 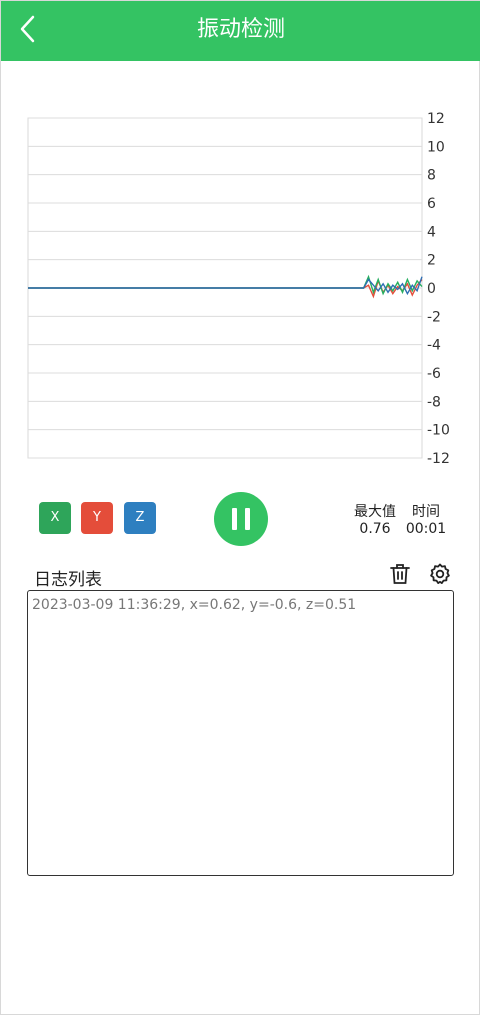 What do you see at coordinates (426, 512) in the screenshot?
I see `time-label: 时间` at bounding box center [426, 512].